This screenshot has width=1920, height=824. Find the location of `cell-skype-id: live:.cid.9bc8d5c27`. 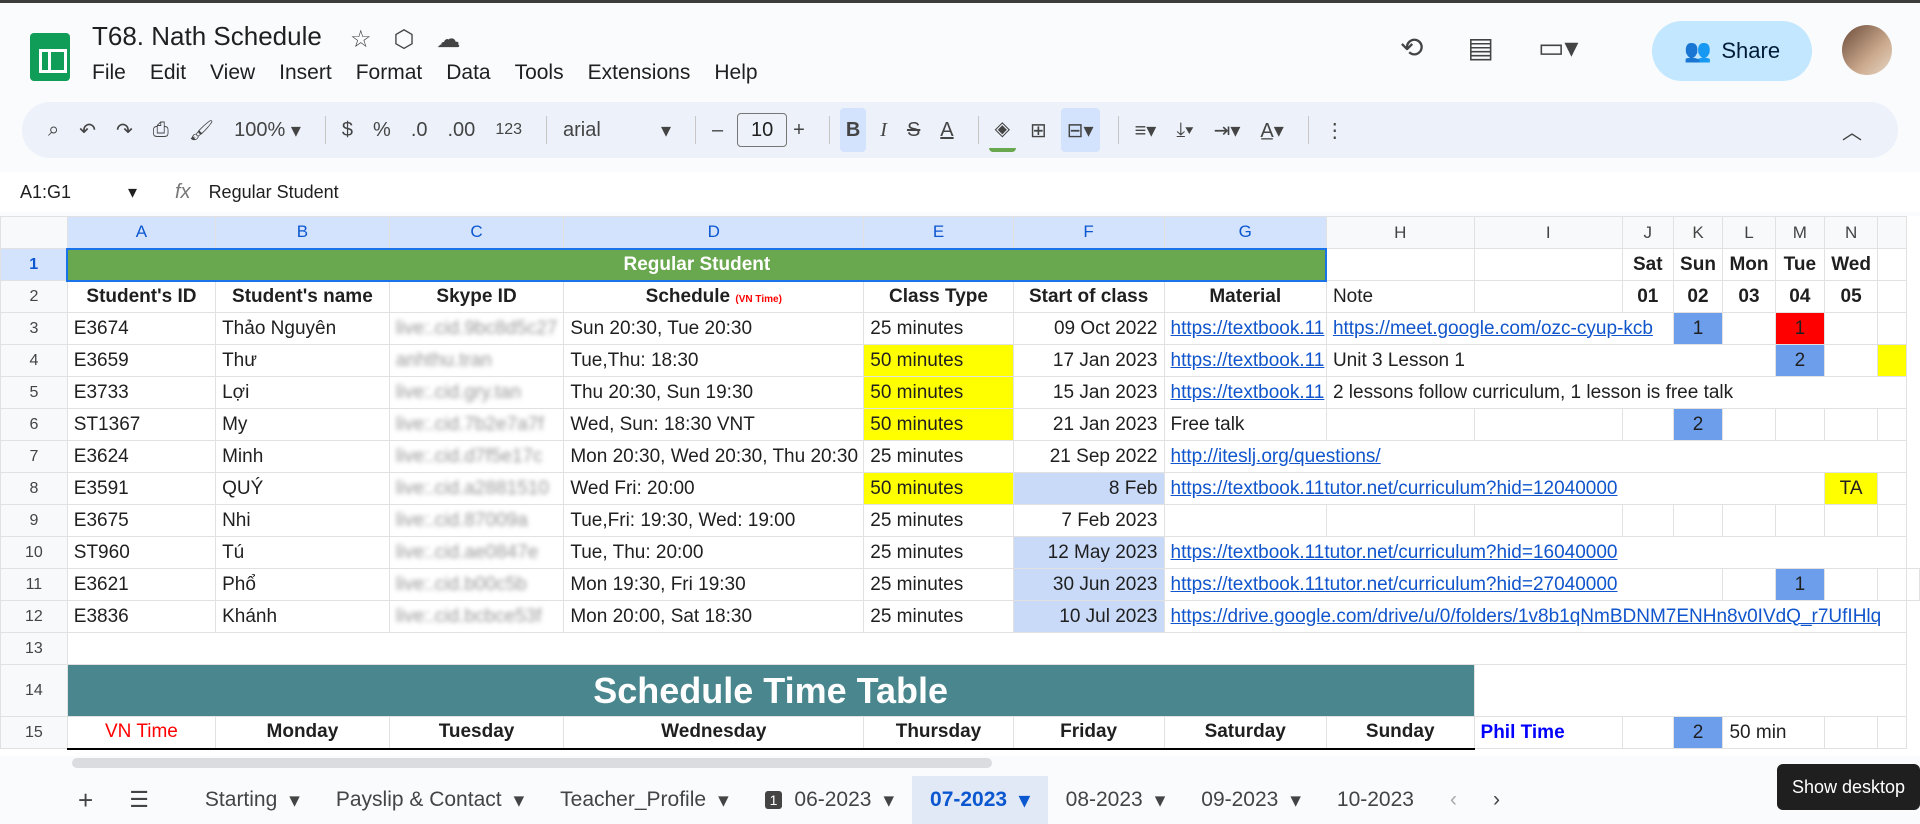

cell-skype-id: live:.cid.9bc8d5c27 is located at coordinates (476, 328).